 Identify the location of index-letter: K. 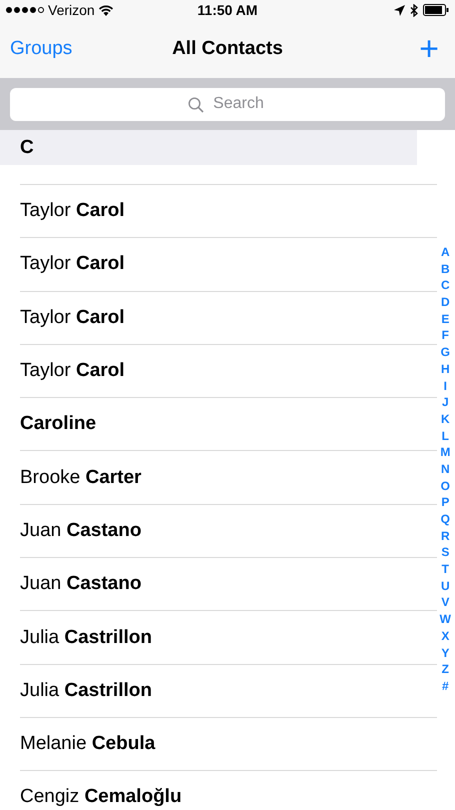
(445, 419).